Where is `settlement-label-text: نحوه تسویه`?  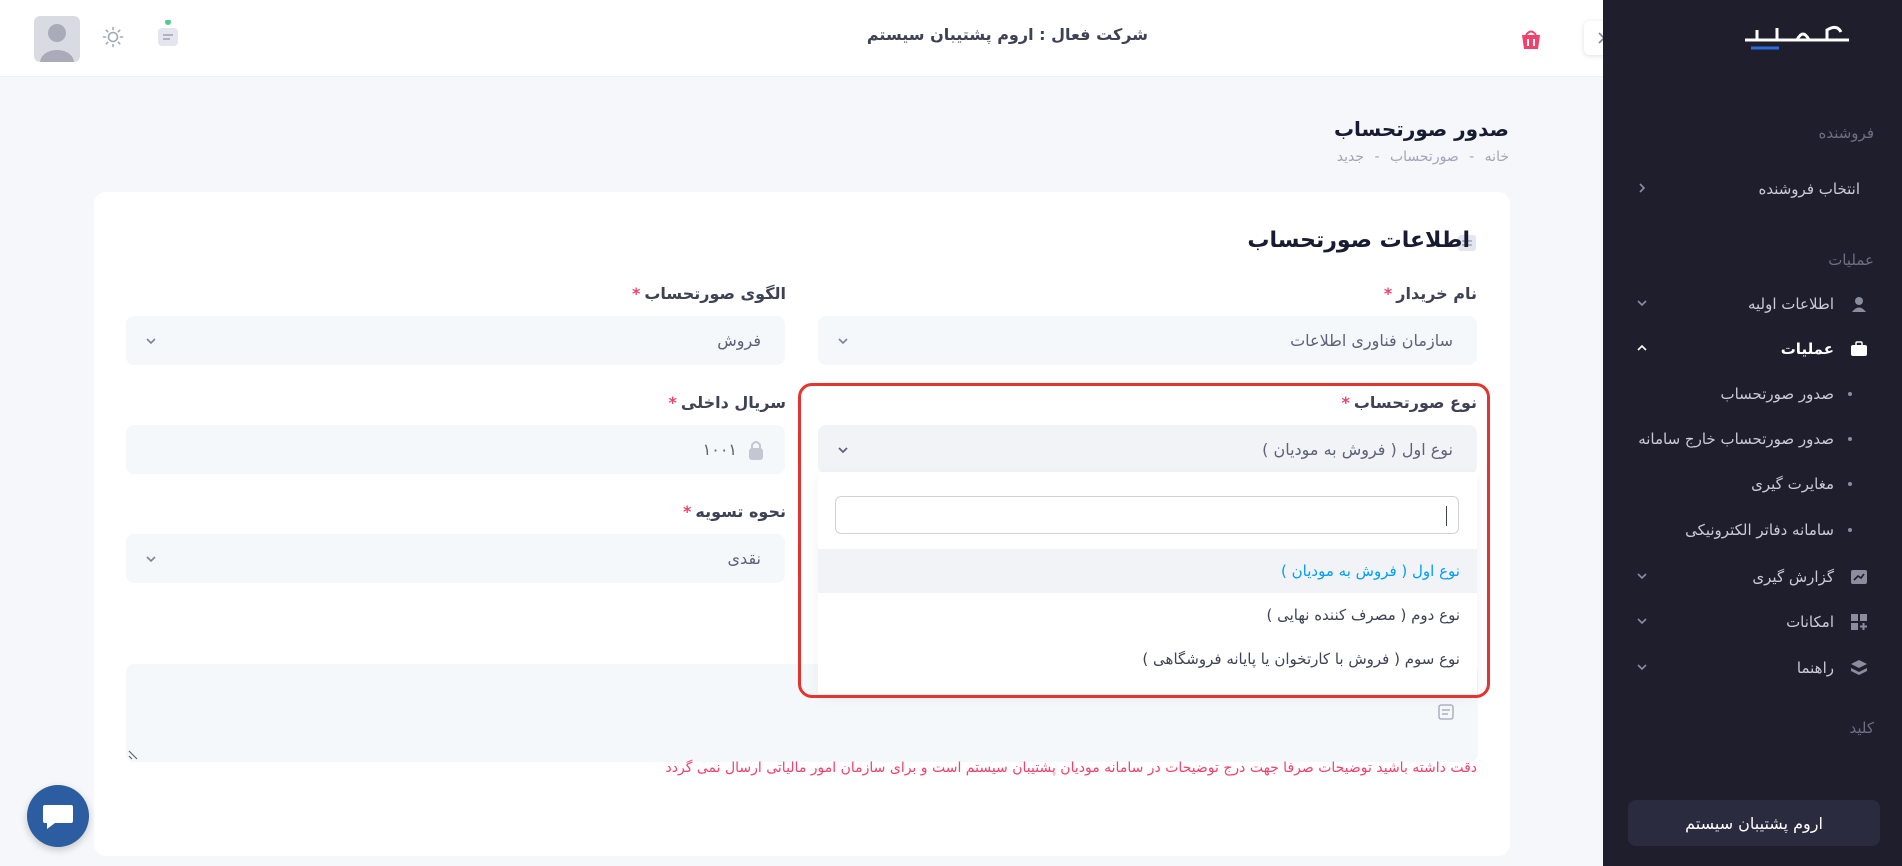
settlement-label-text: نحوه تسویه is located at coordinates (740, 511).